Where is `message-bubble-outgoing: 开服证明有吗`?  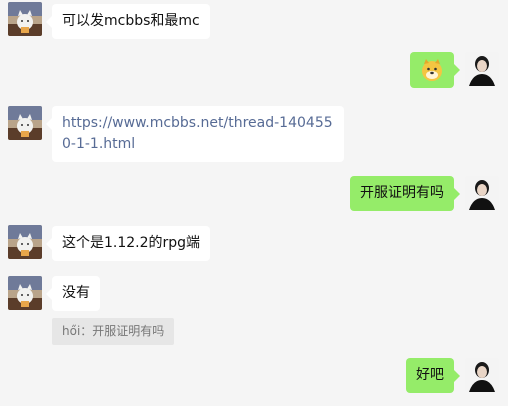
message-bubble-outgoing: 开服证明有吗 is located at coordinates (405, 193).